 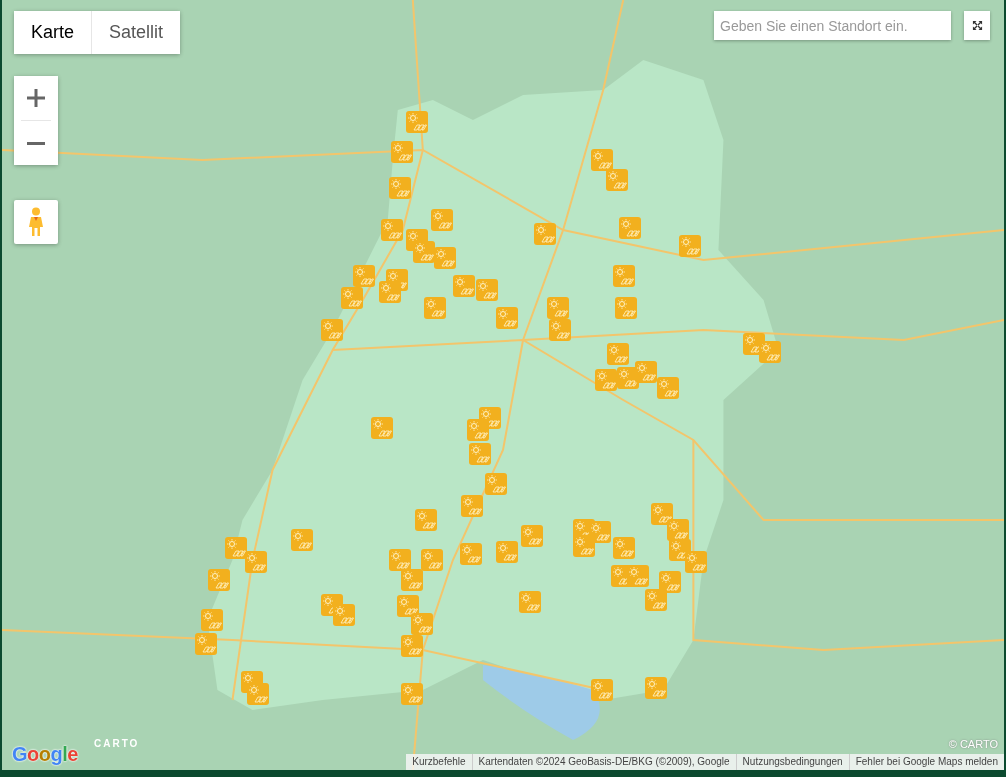 What do you see at coordinates (117, 744) in the screenshot?
I see `carto-logo: CARTO` at bounding box center [117, 744].